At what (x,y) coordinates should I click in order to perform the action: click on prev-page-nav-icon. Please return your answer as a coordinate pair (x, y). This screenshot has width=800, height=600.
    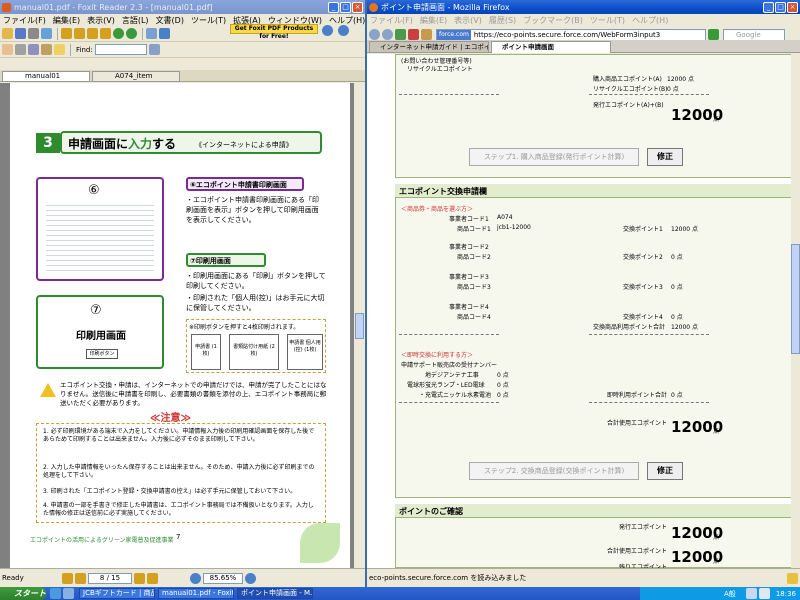
    Looking at the image, I should click on (80, 578).